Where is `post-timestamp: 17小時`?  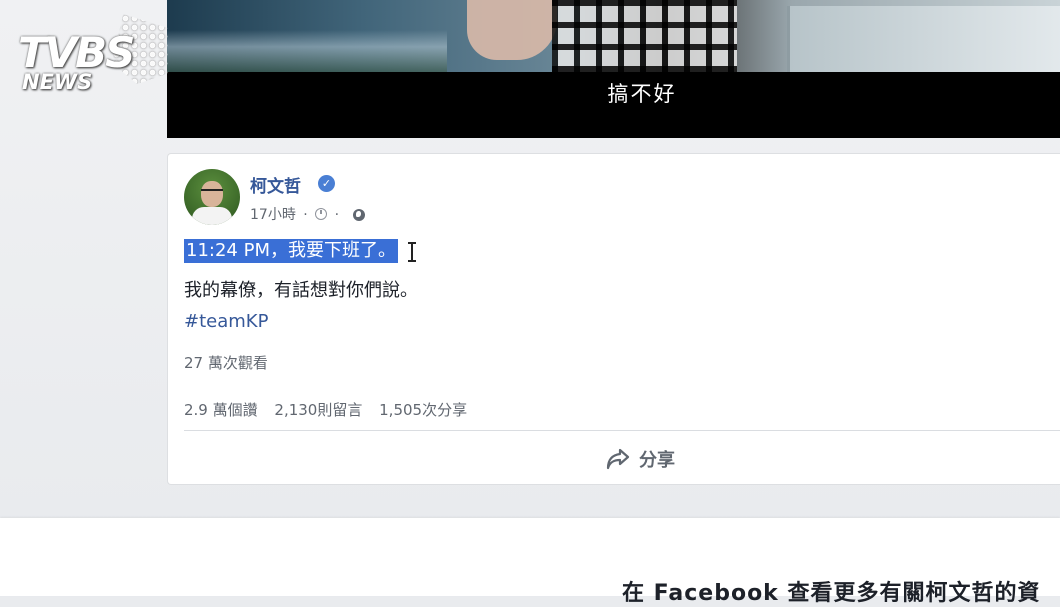
post-timestamp: 17小時 is located at coordinates (273, 215).